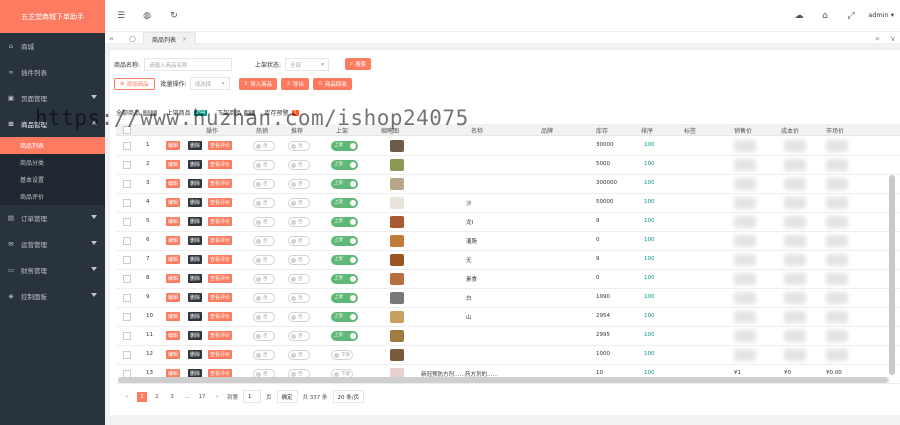  What do you see at coordinates (892, 275) in the screenshot?
I see `vertical-scrollbar` at bounding box center [892, 275].